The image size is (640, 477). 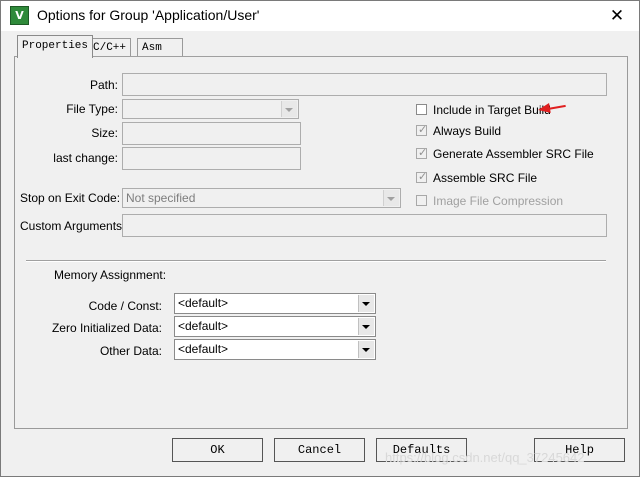 What do you see at coordinates (161, 198) in the screenshot?
I see `stop-on-exit-value: Not specified` at bounding box center [161, 198].